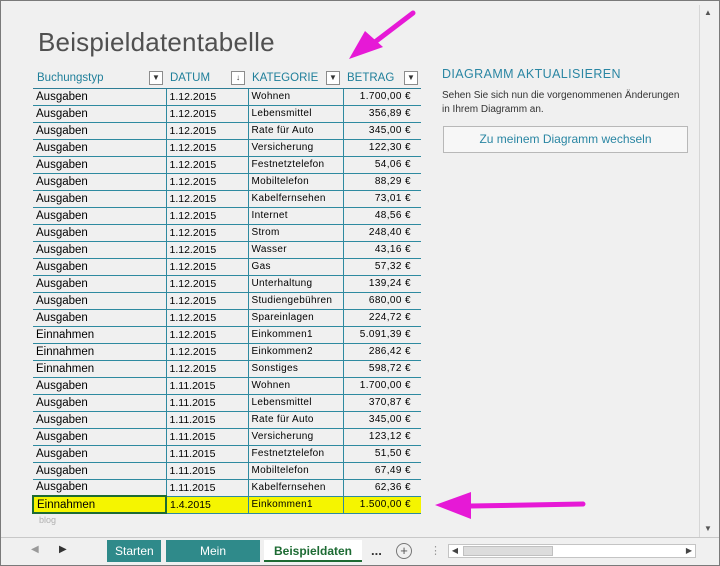  I want to click on cell-betrag: 51,50 €, so click(382, 454).